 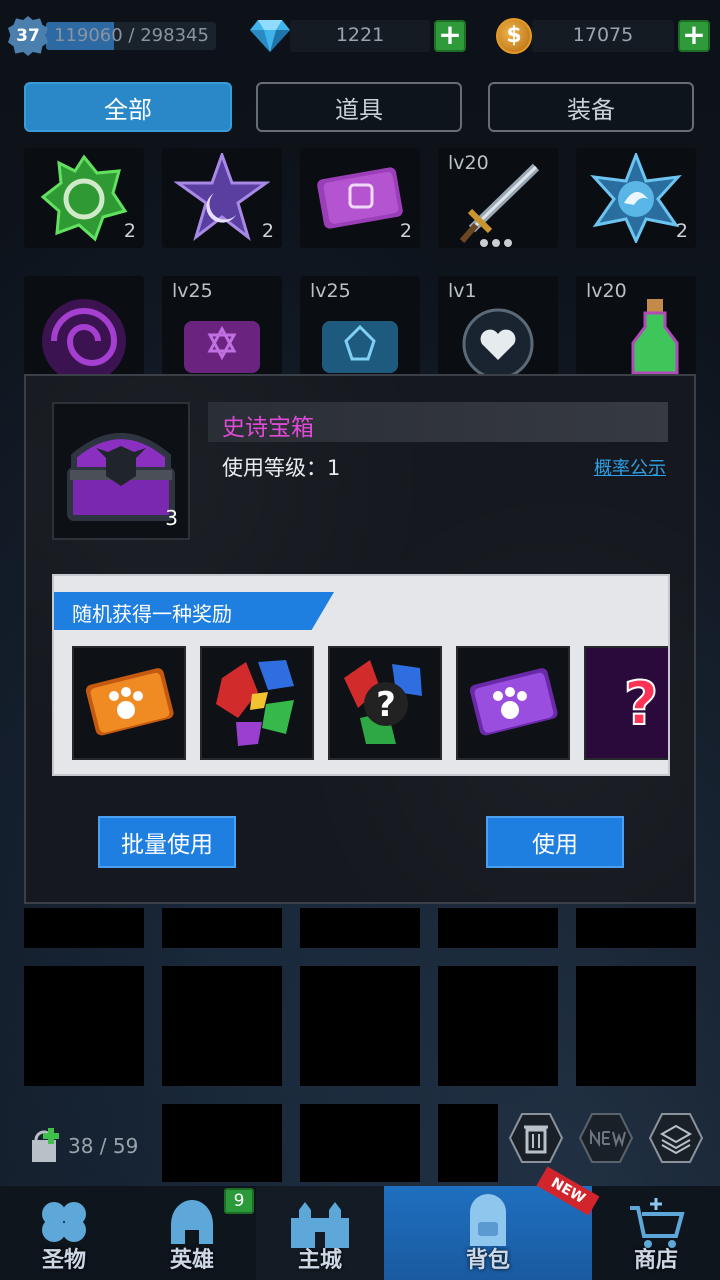 I want to click on question-mark-icon: ?, so click(x=627, y=703).